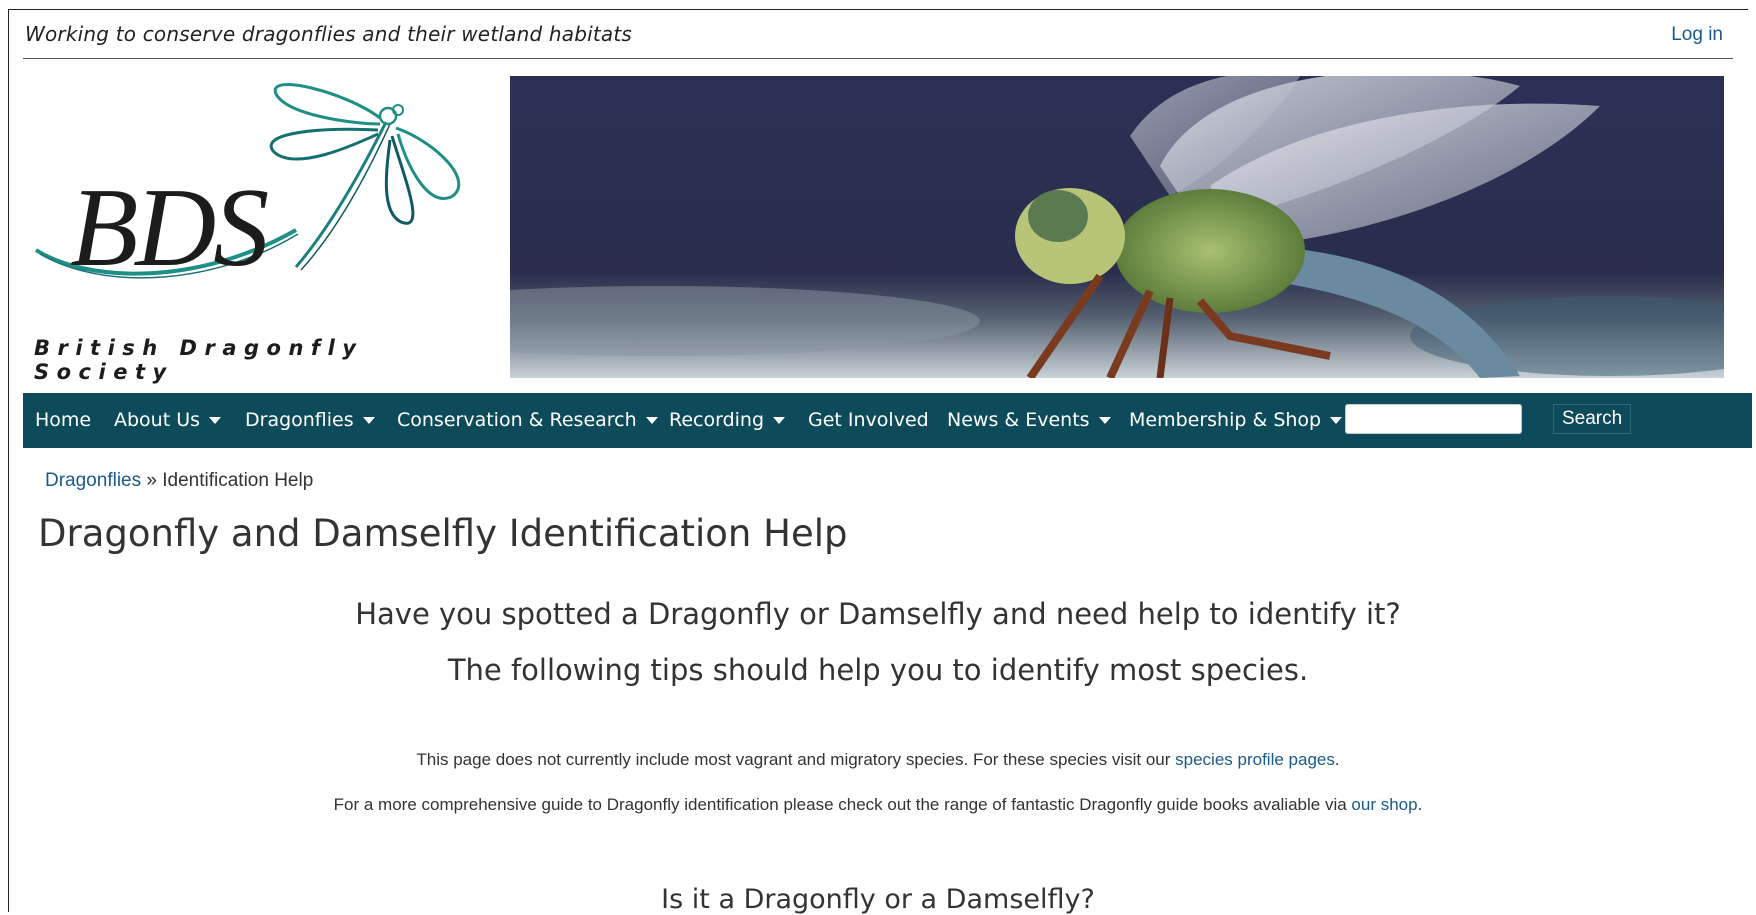  I want to click on search-input, so click(1433, 419).